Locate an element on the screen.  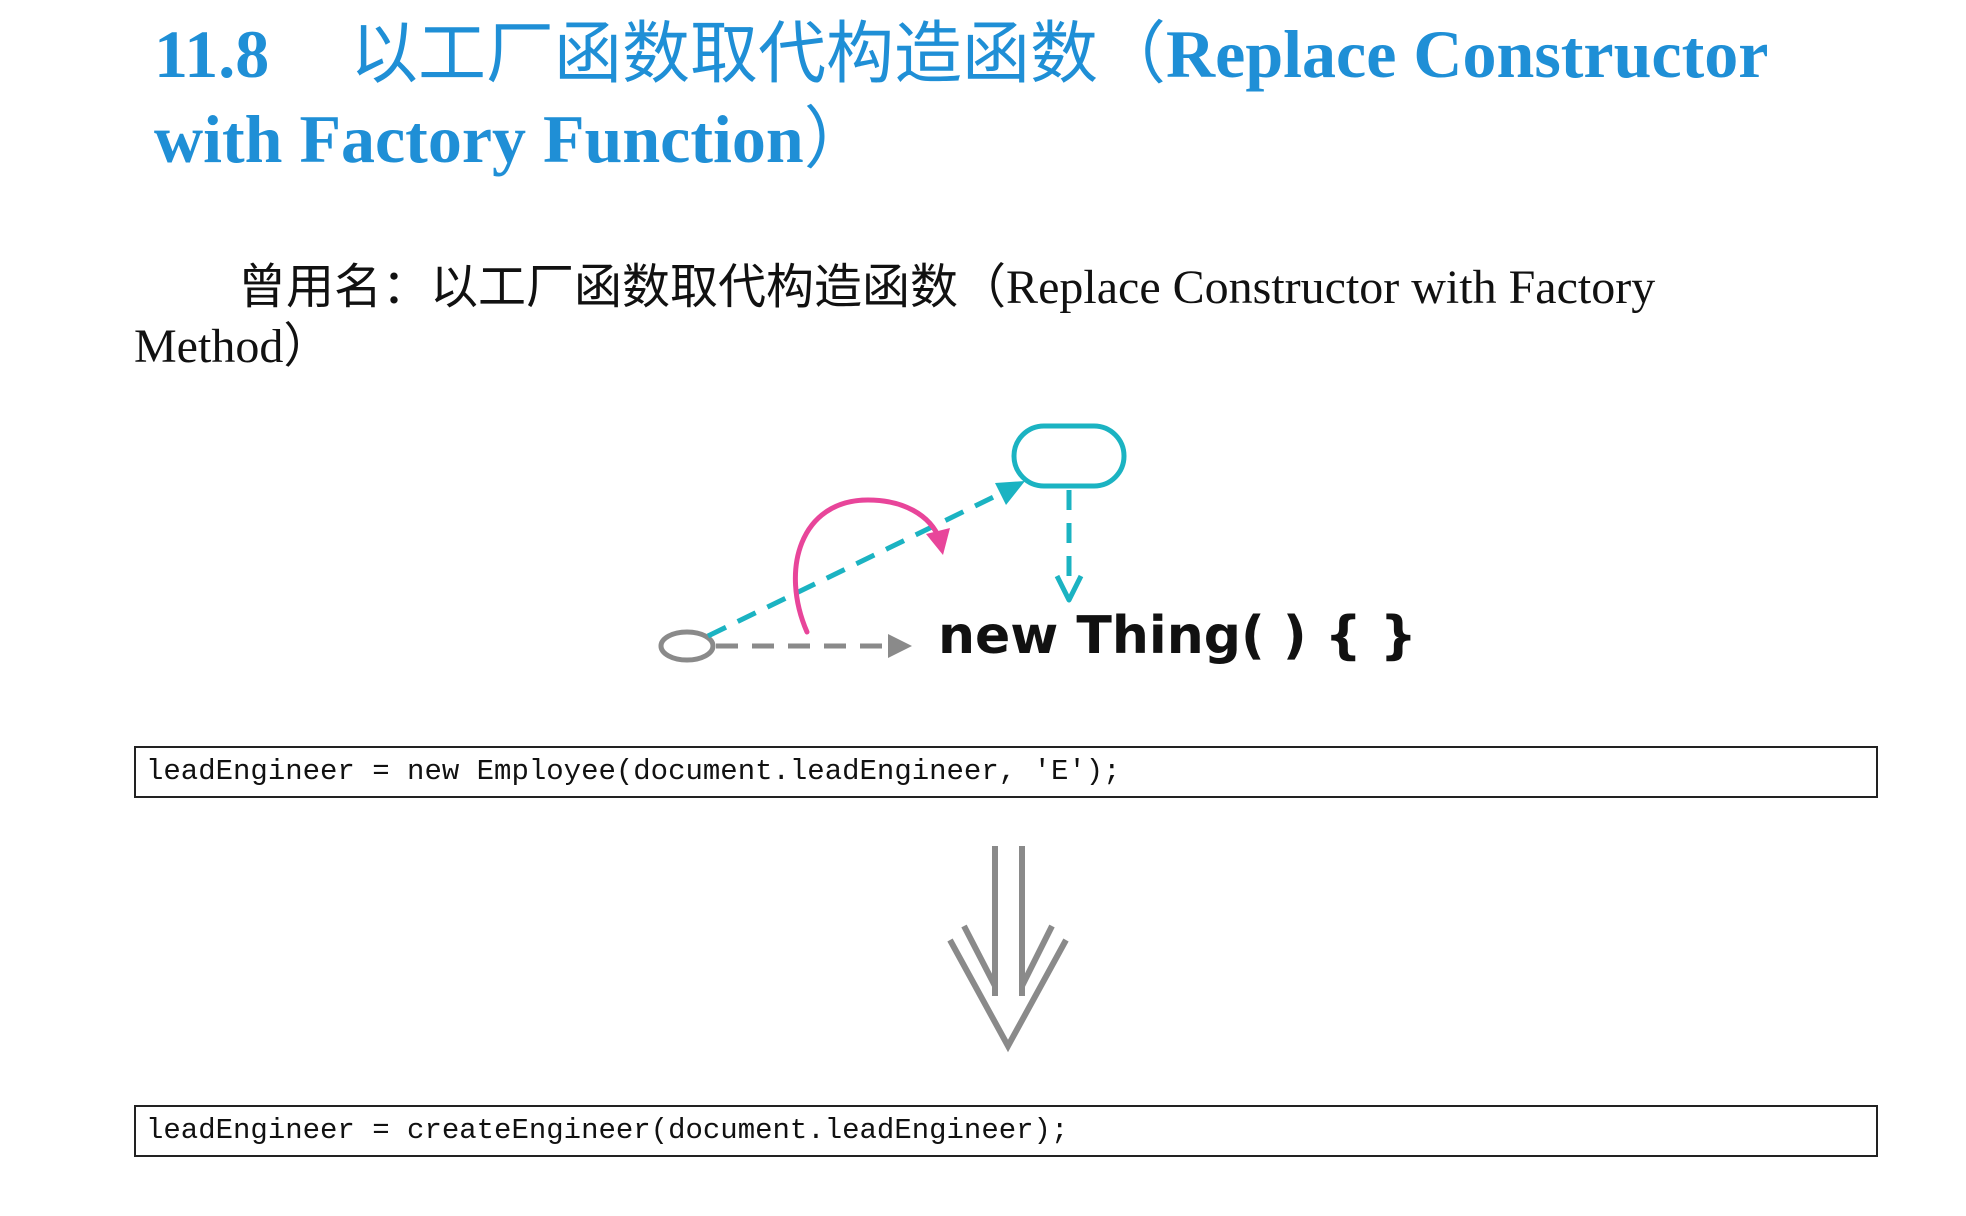
caller-node-icon is located at coordinates (687, 646).